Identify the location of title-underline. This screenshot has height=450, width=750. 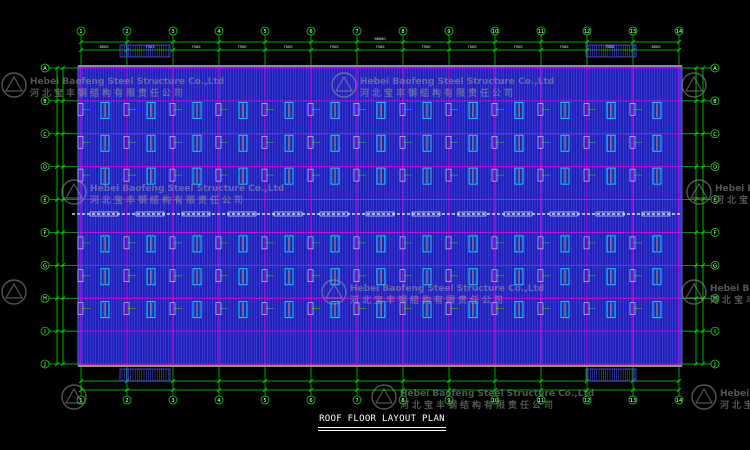
(382, 427).